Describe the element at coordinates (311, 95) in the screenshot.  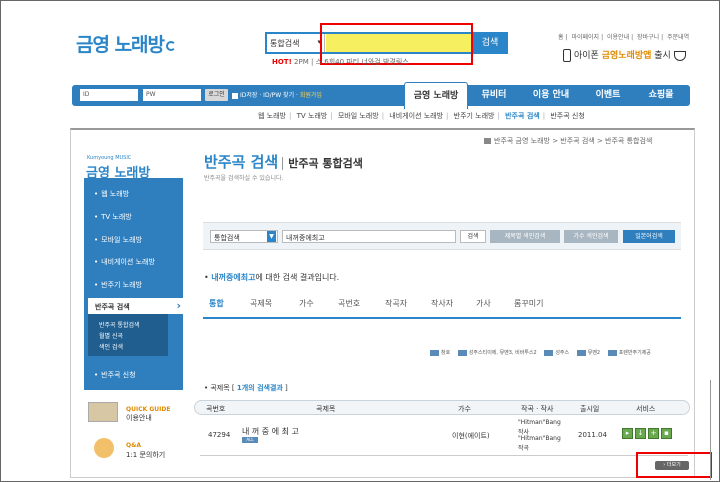
I see `join-link: 회원가입` at that location.